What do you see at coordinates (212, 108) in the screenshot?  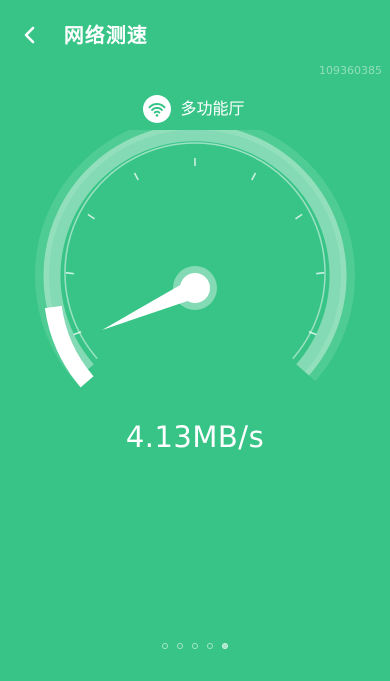 I see `network-name: 多功能厅` at bounding box center [212, 108].